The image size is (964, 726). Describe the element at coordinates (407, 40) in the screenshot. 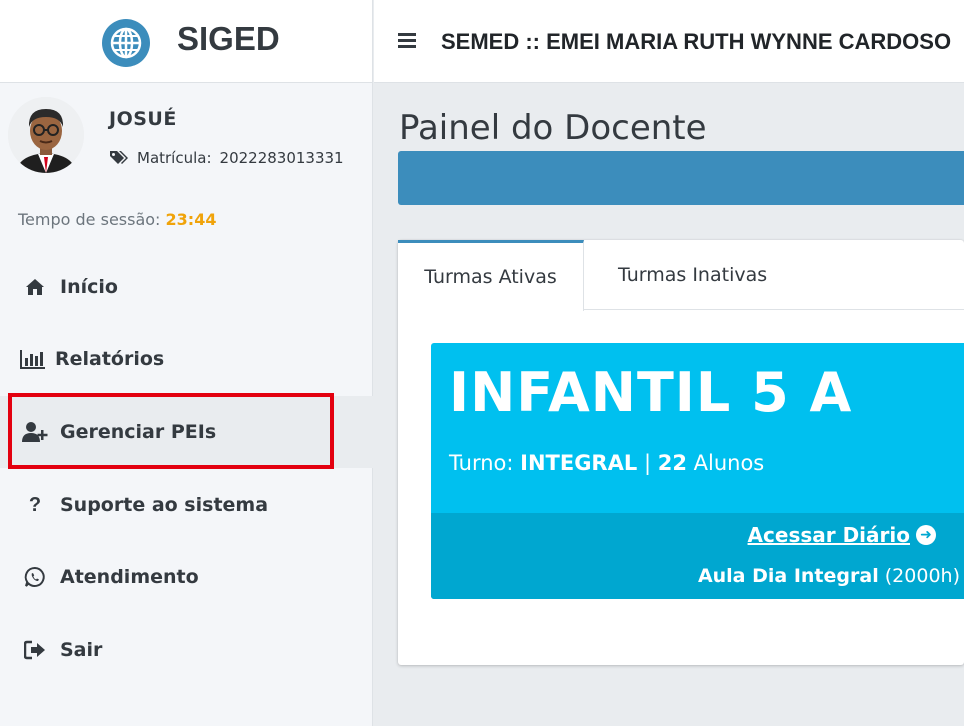

I see `menu-toggle-icon` at that location.